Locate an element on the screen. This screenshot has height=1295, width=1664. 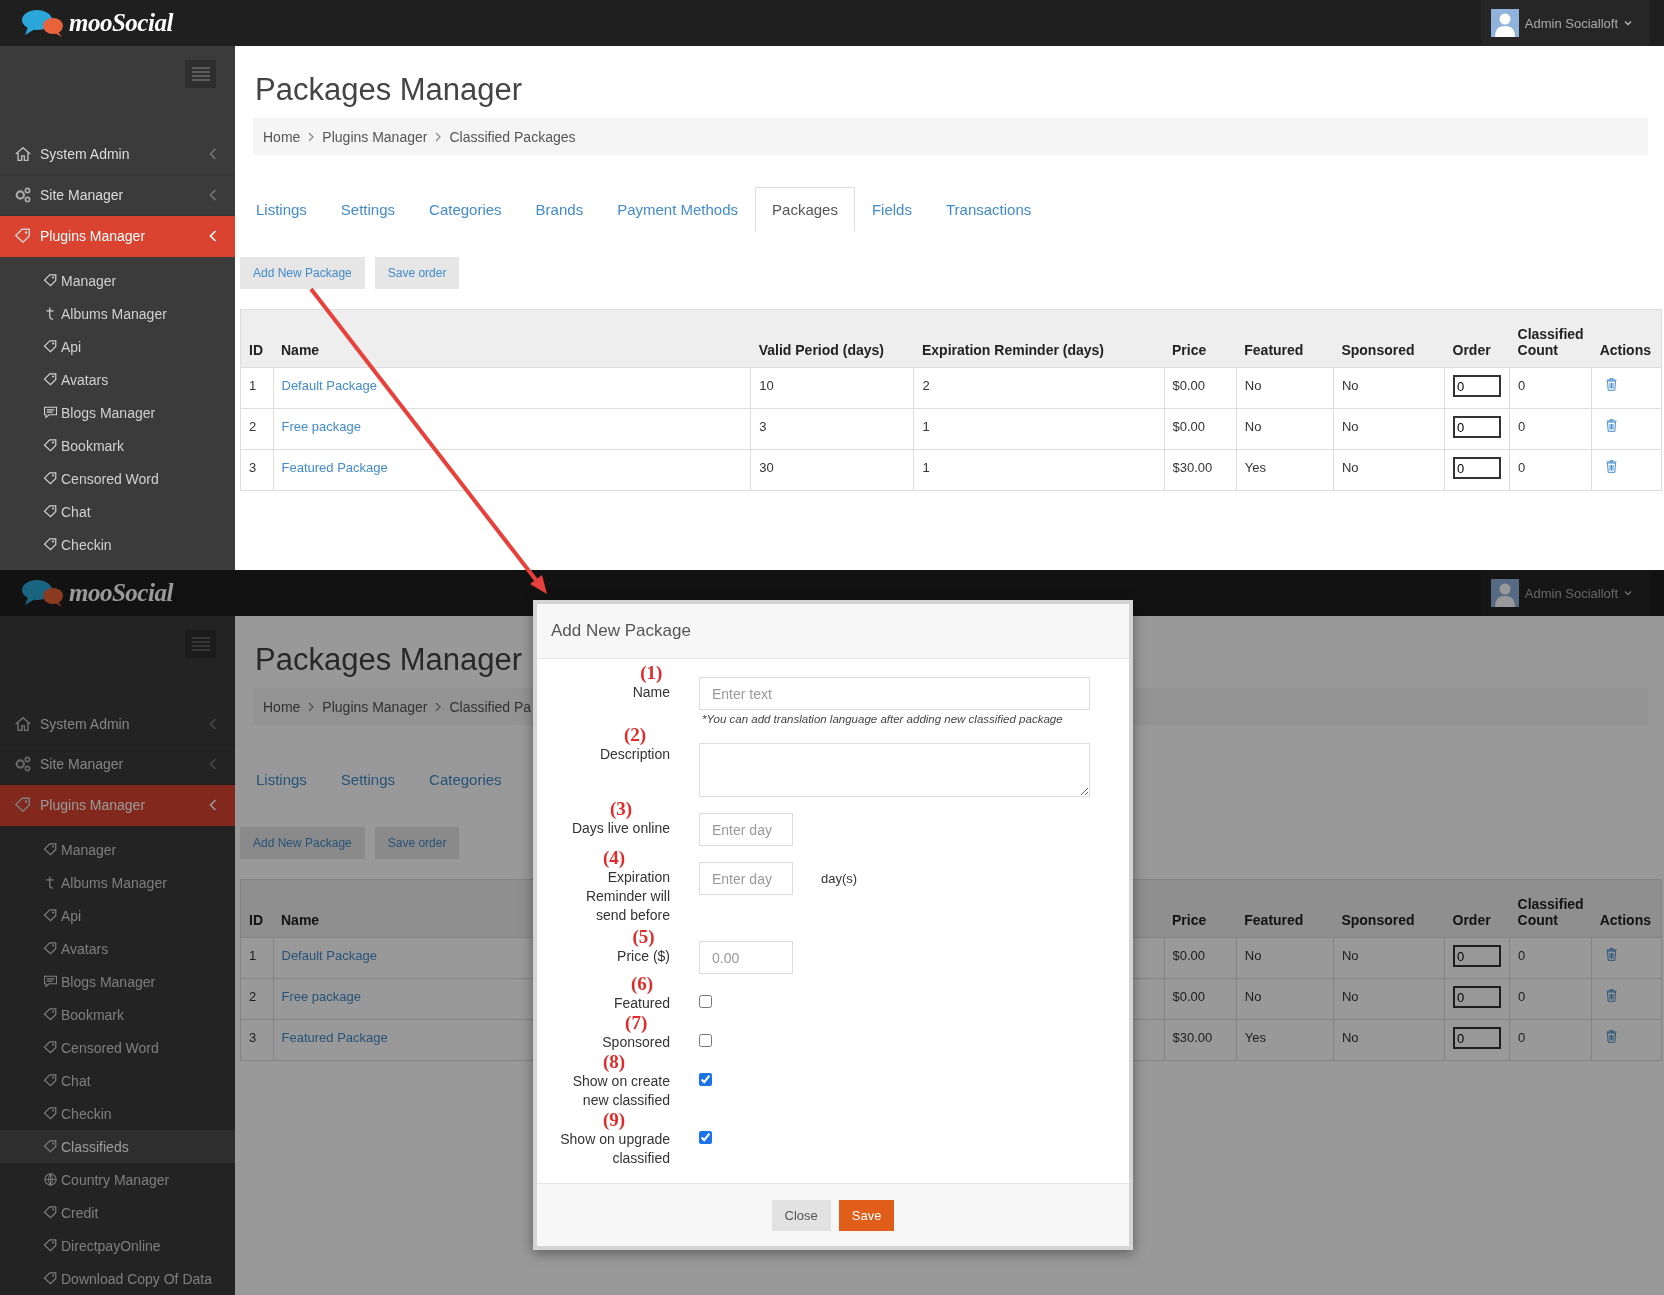
field-label: Name is located at coordinates (651, 692).